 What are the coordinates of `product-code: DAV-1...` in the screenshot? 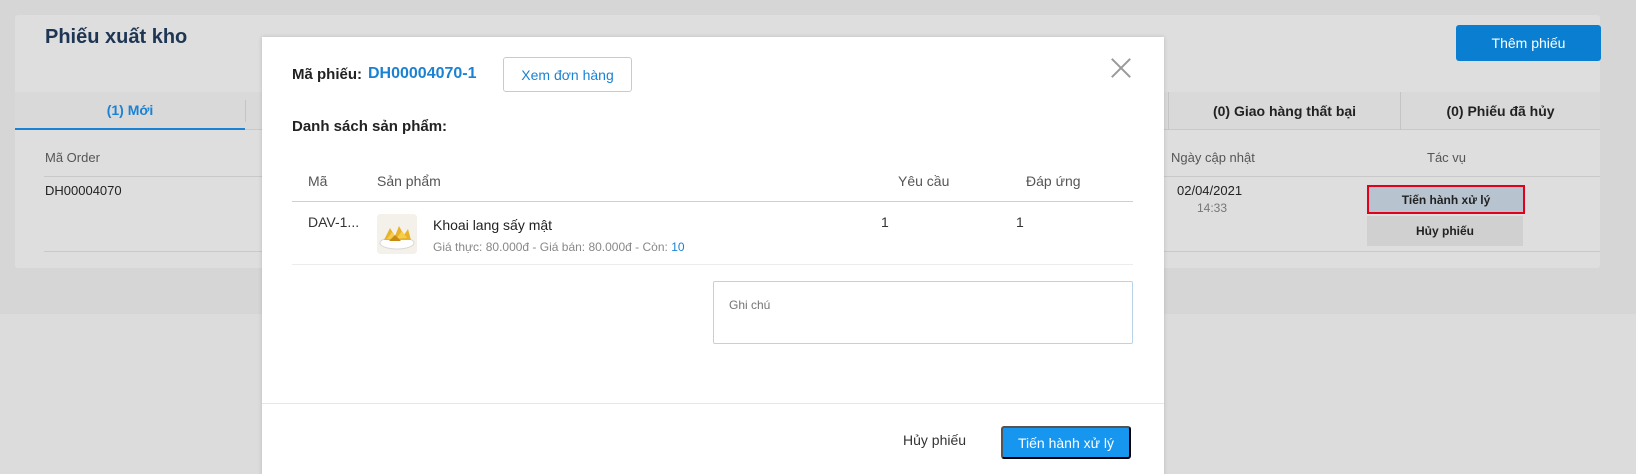 It's located at (334, 222).